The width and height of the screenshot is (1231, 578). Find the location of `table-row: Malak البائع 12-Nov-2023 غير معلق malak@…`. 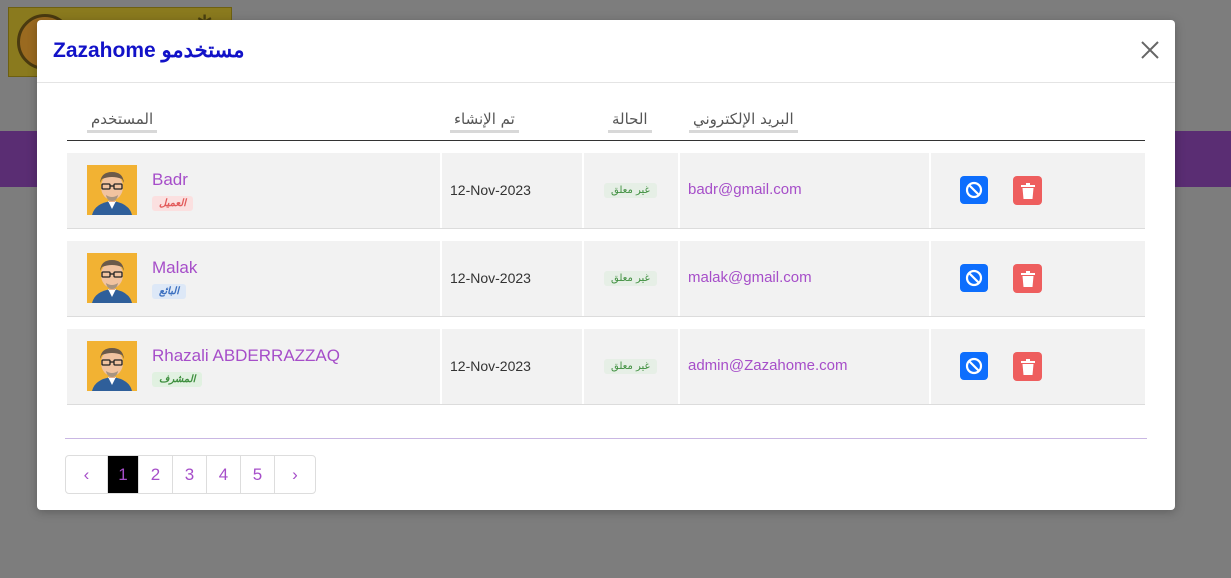

table-row: Malak البائع 12-Nov-2023 غير معلق malak@… is located at coordinates (606, 279).